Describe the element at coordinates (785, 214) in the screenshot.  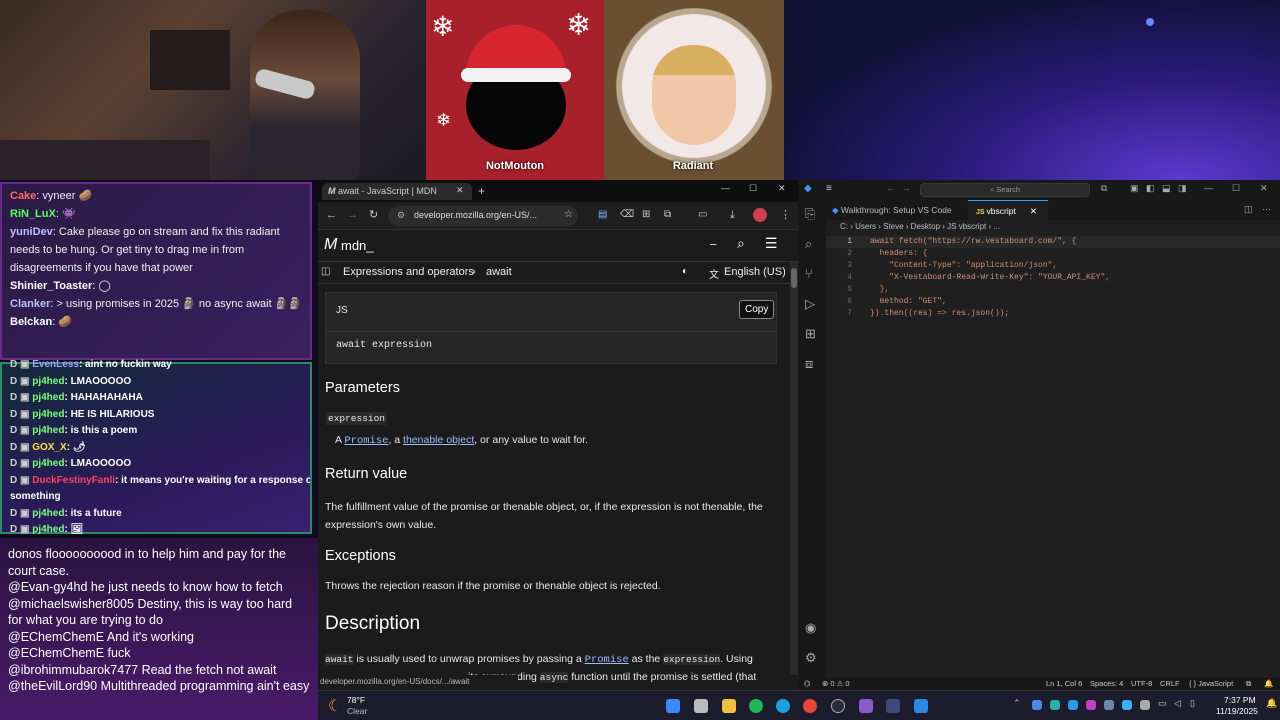
I see `menu-dots-icon: ⋮` at that location.